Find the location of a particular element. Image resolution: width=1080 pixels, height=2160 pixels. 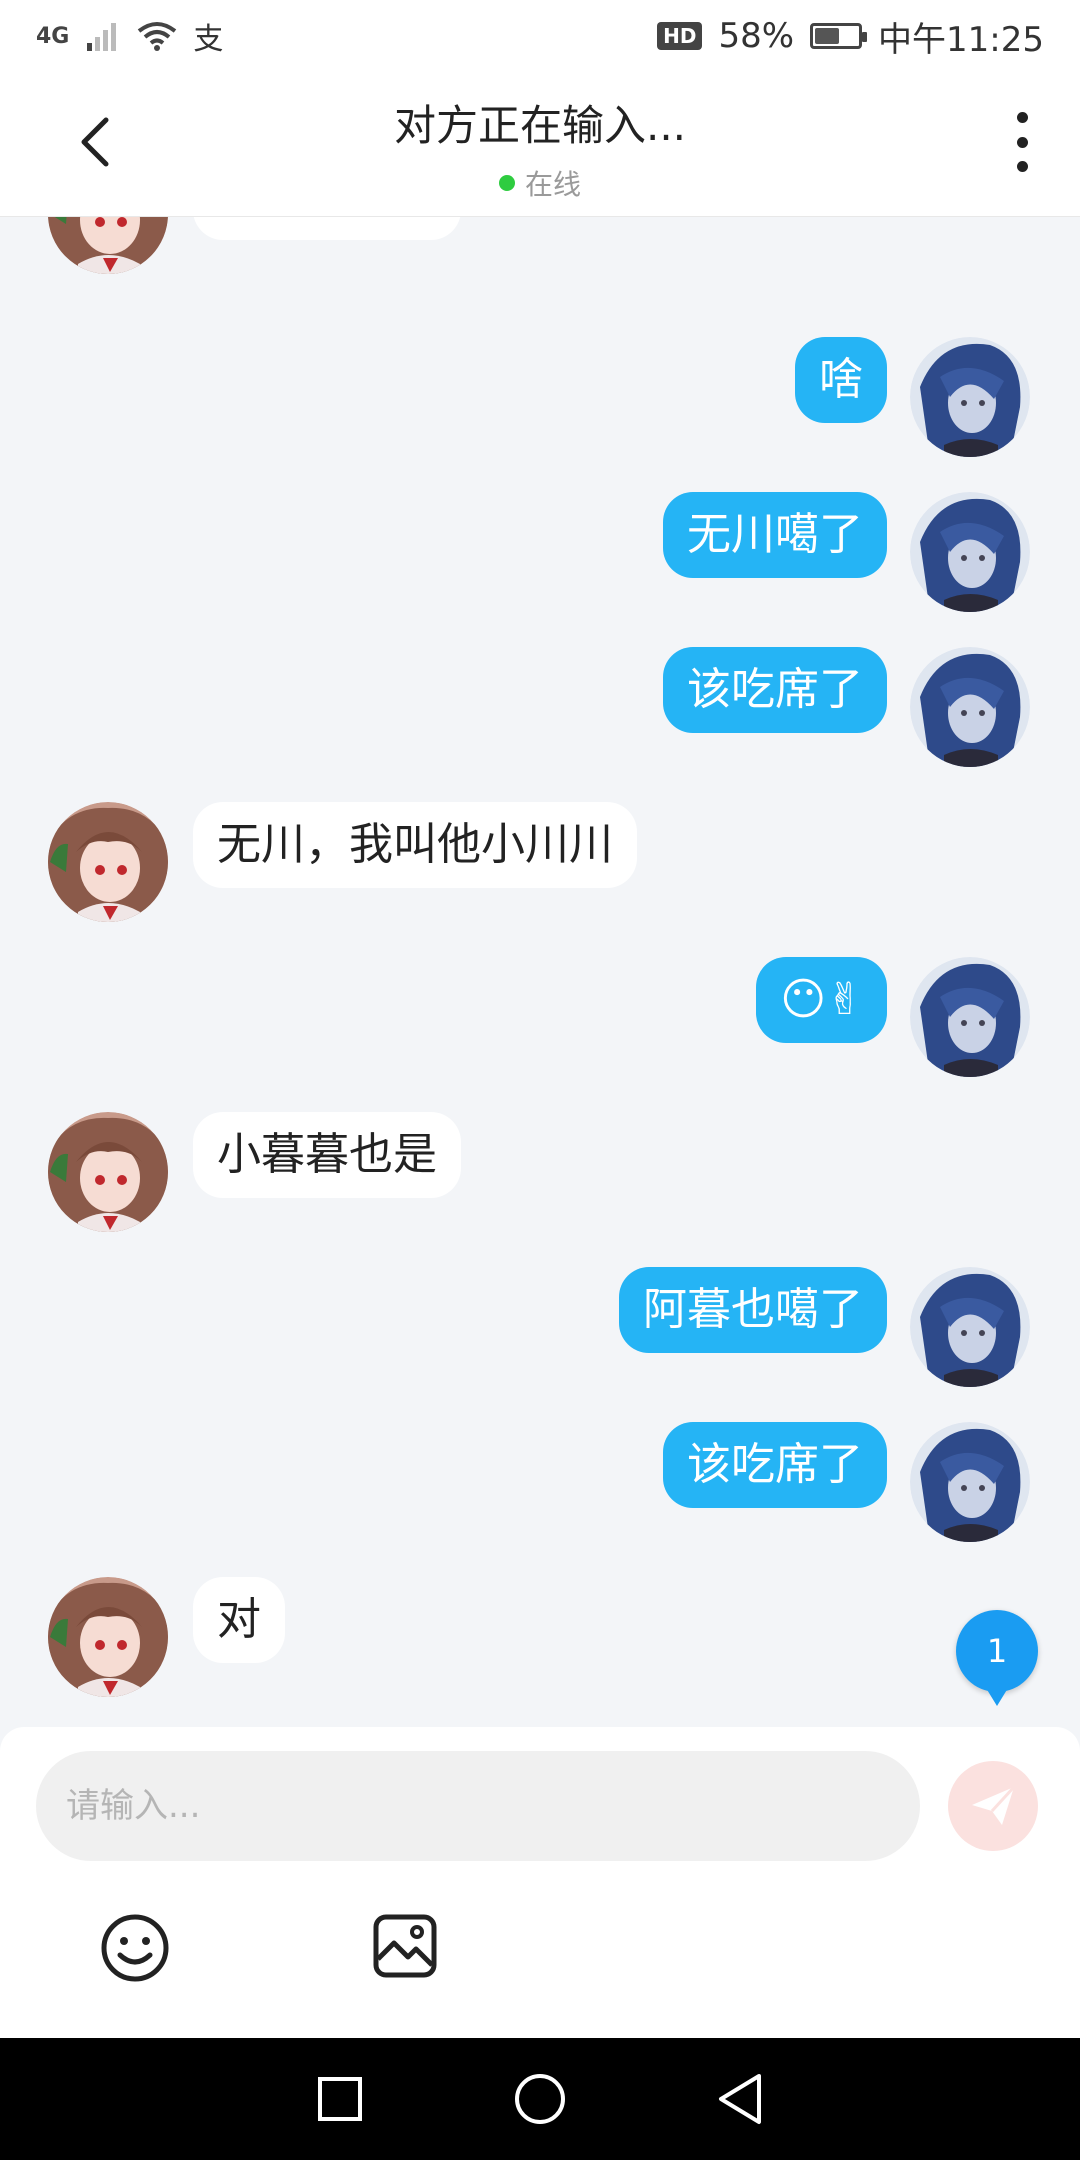

incoming-message-bubble: 小暮暮也是 is located at coordinates (327, 1155).